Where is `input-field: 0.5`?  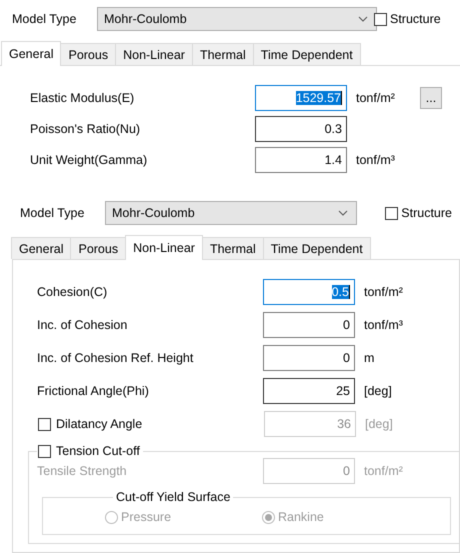
input-field: 0.5 is located at coordinates (309, 292).